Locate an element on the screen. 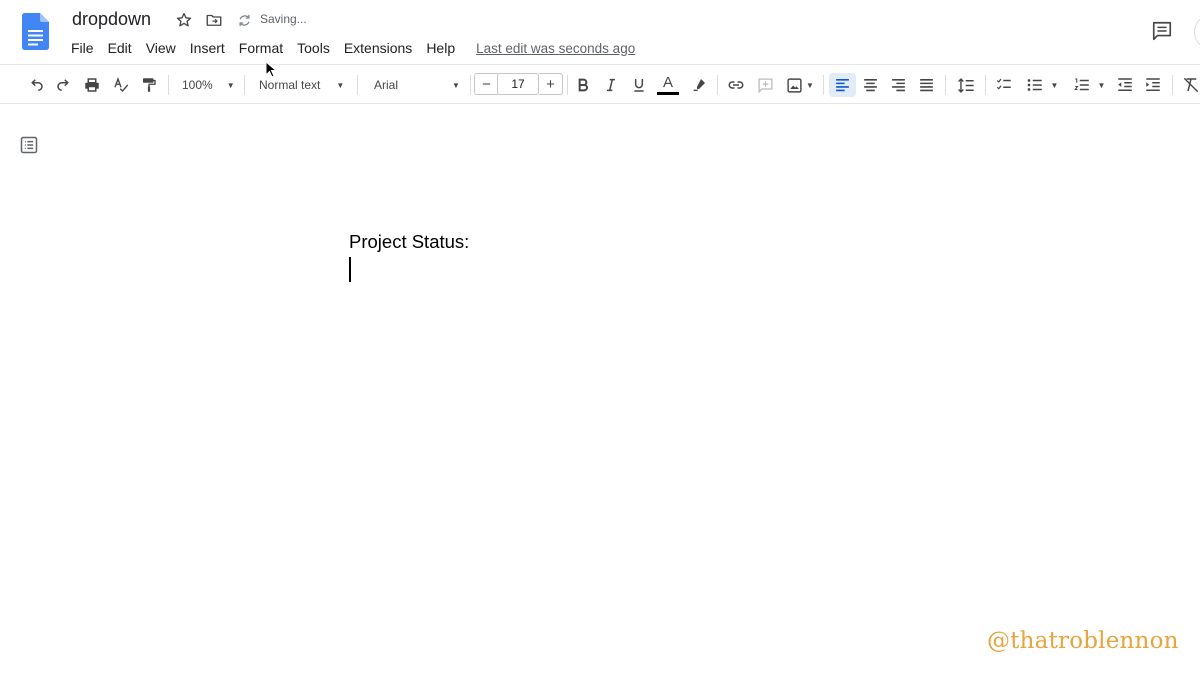 The image size is (1200, 675). align-center-button is located at coordinates (870, 85).